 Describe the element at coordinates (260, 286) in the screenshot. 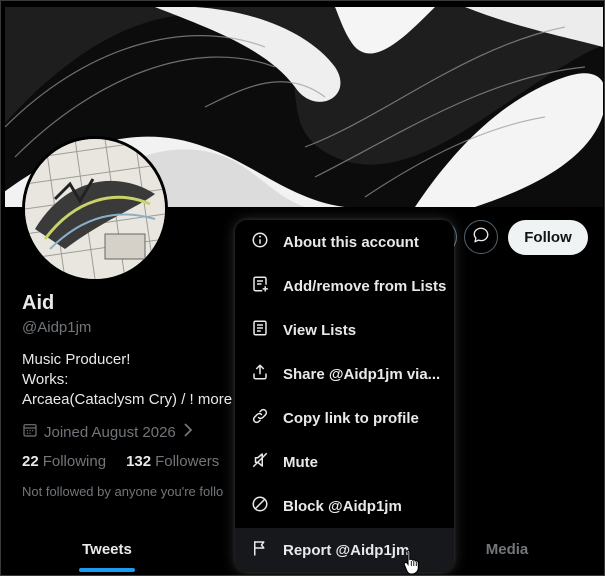

I see `list-add-icon` at that location.